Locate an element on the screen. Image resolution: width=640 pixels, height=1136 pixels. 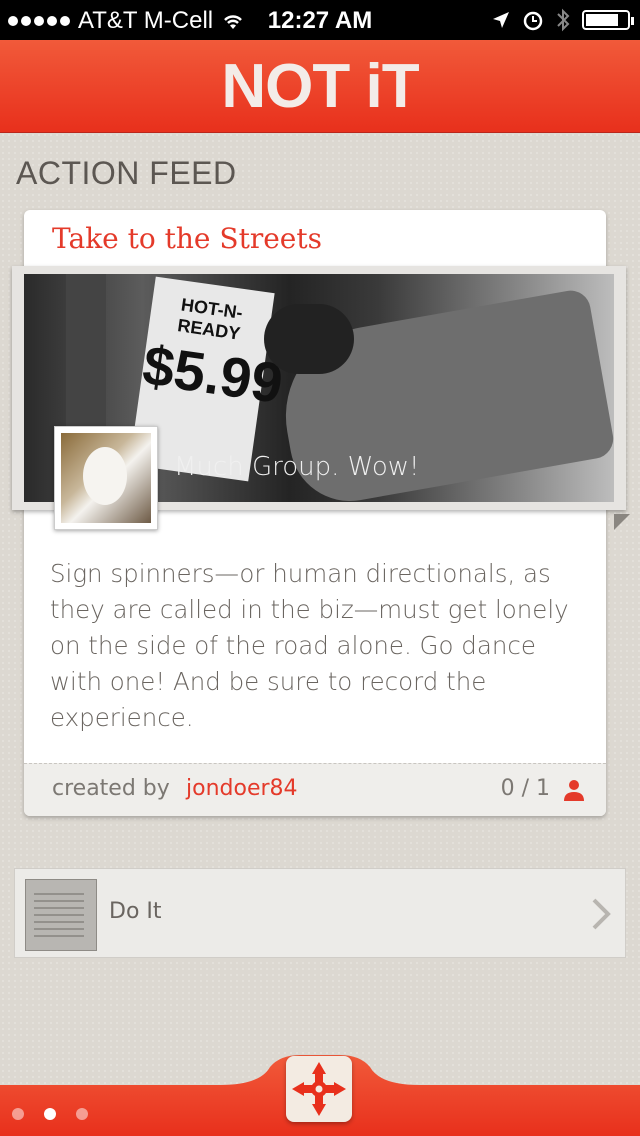
do-it-row: Do It is located at coordinates (320, 913).